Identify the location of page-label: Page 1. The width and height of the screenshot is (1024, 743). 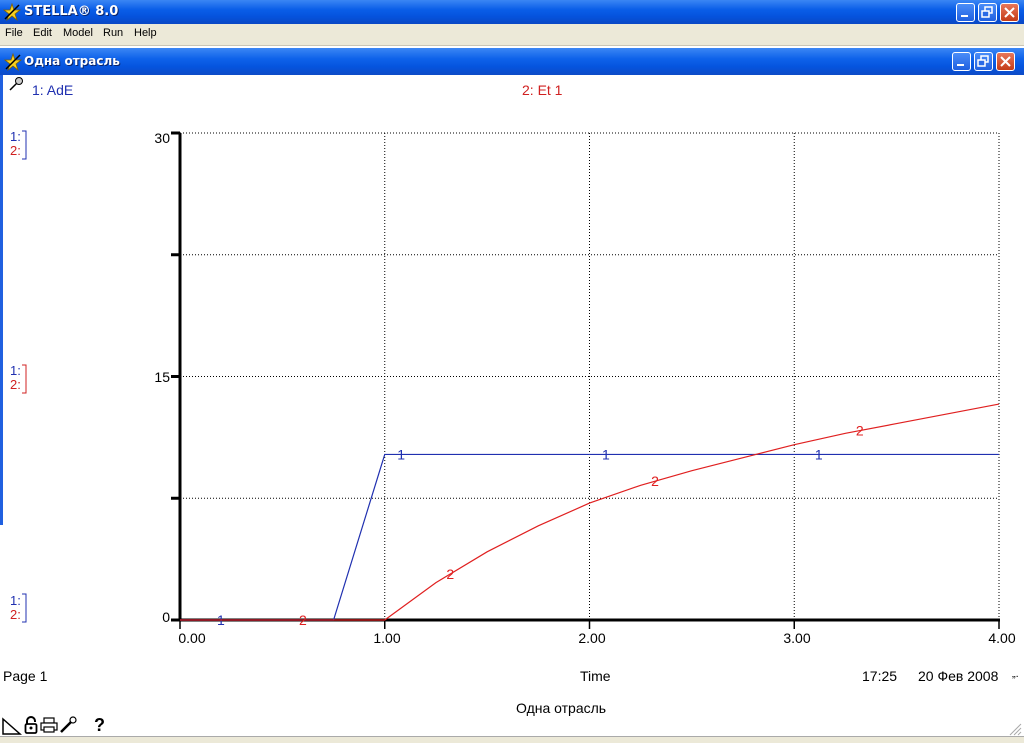
(25, 676).